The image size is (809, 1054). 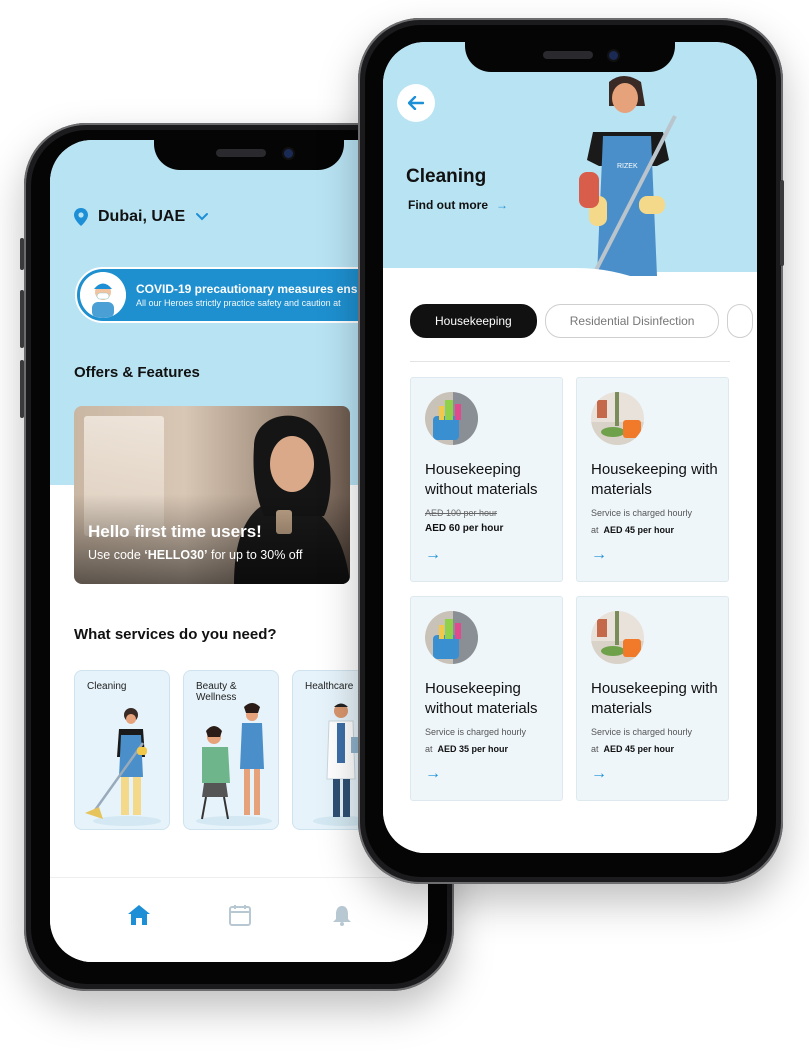 I want to click on back-button, so click(x=416, y=103).